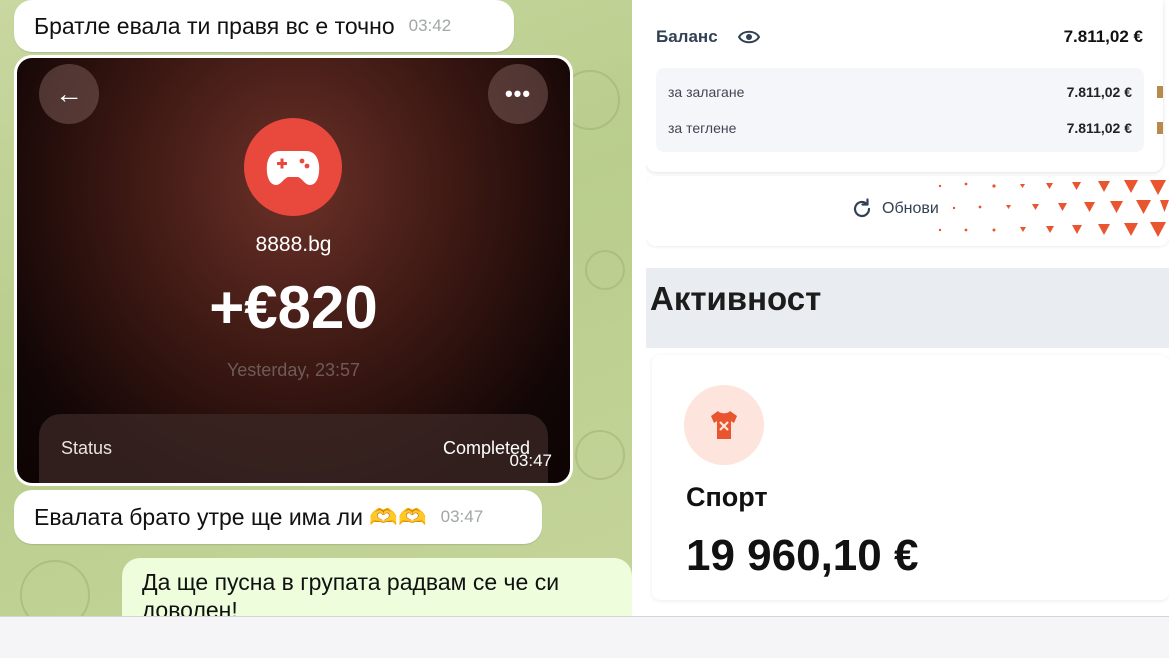 The image size is (1169, 658). I want to click on message-text: Евалата брато утре ще има ли 🫶🫶, so click(230, 517).